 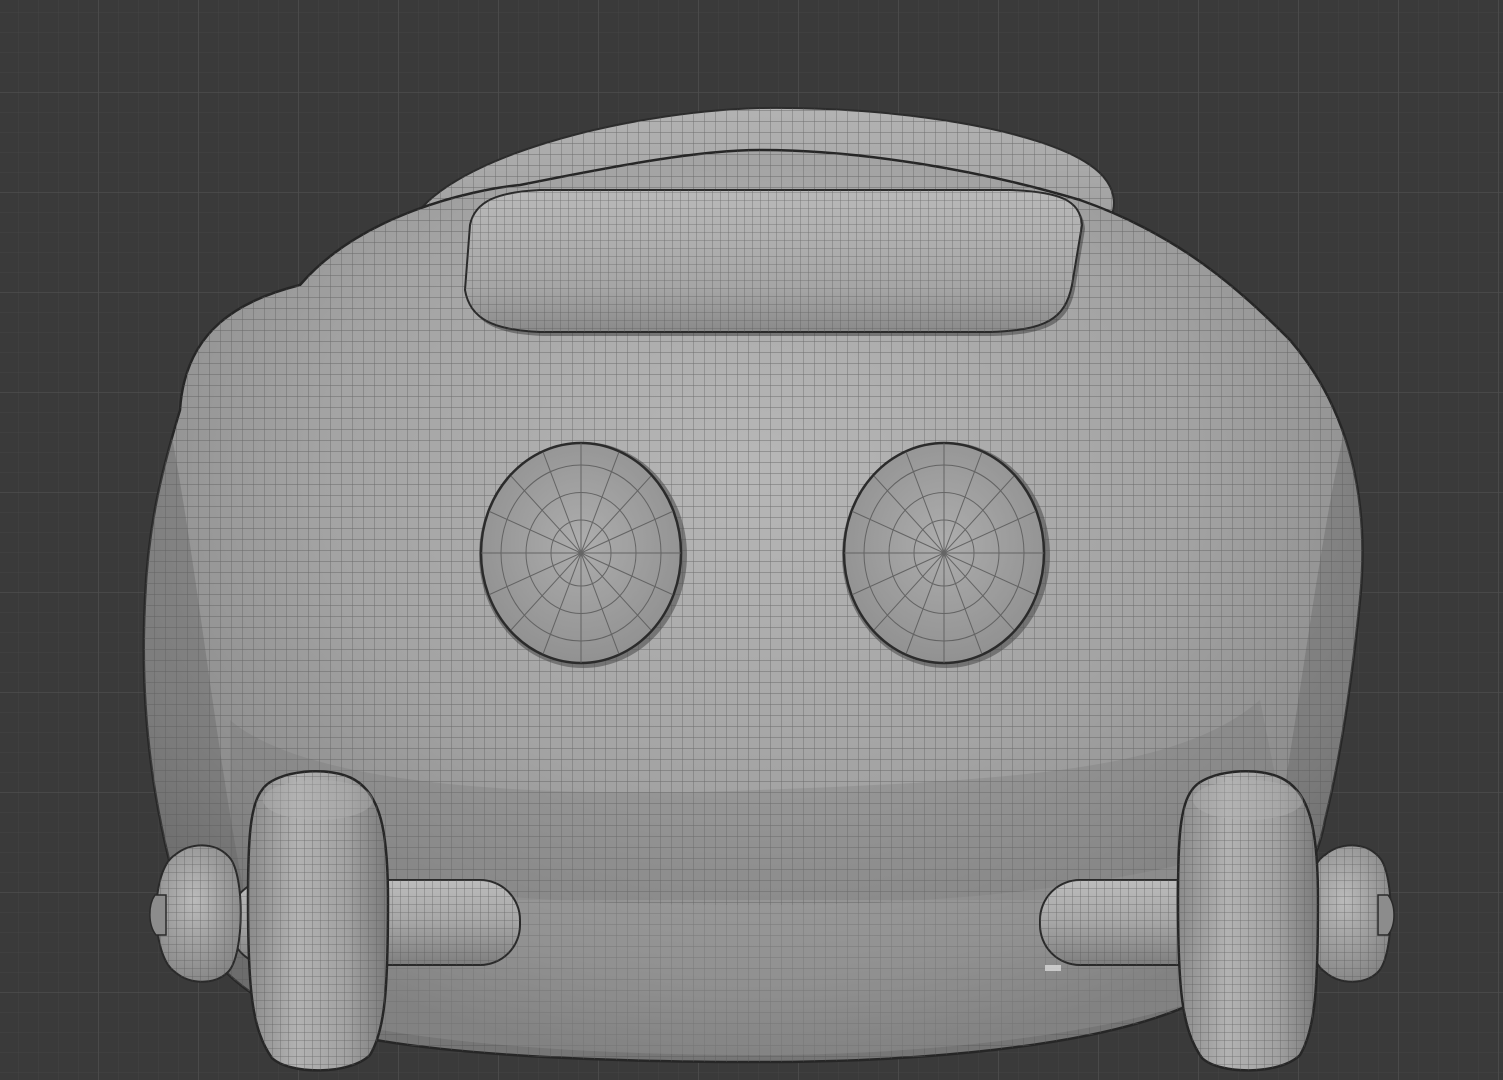 What do you see at coordinates (1053, 968) in the screenshot?
I see `bottom-highlight` at bounding box center [1053, 968].